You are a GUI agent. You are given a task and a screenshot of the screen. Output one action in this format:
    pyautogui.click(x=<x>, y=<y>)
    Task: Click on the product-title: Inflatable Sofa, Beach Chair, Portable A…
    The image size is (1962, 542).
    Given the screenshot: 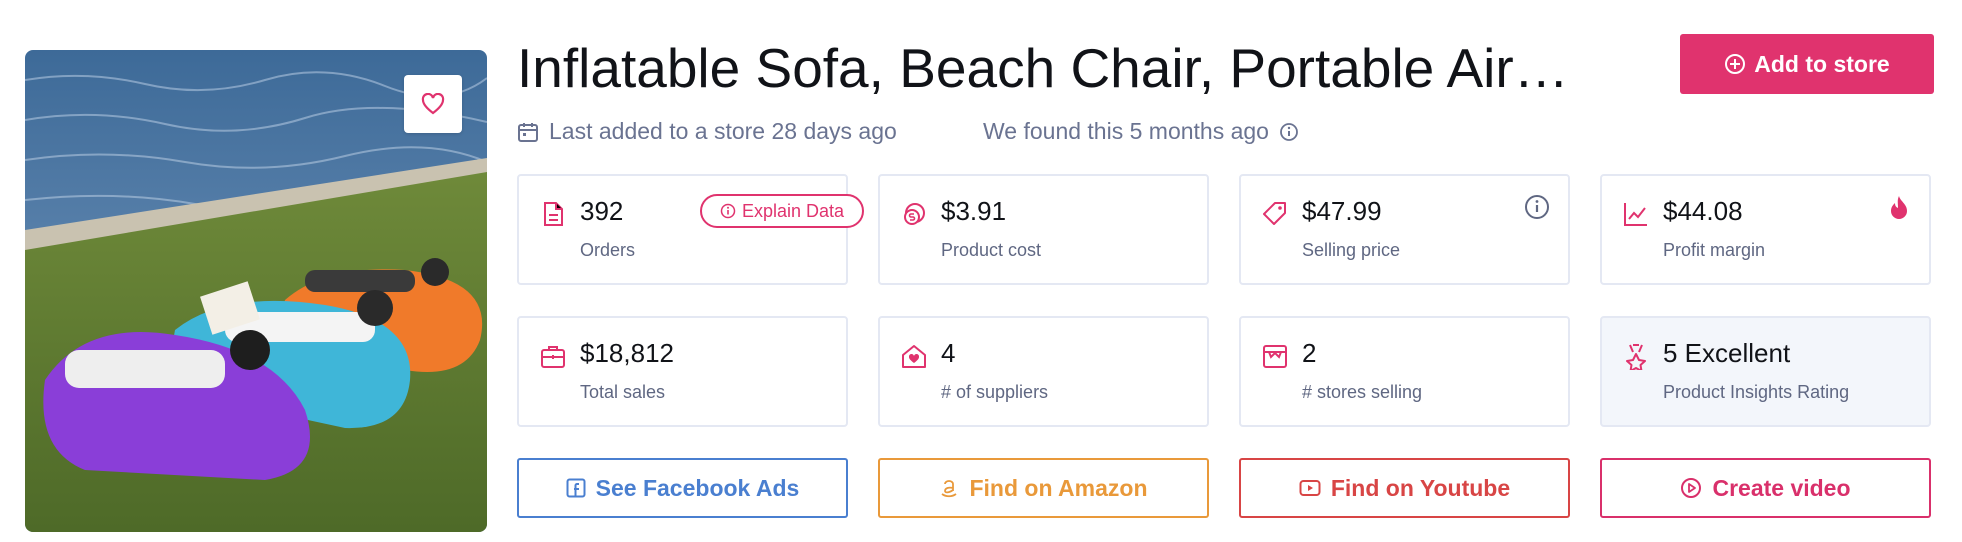 What is the action you would take?
    pyautogui.click(x=1047, y=68)
    